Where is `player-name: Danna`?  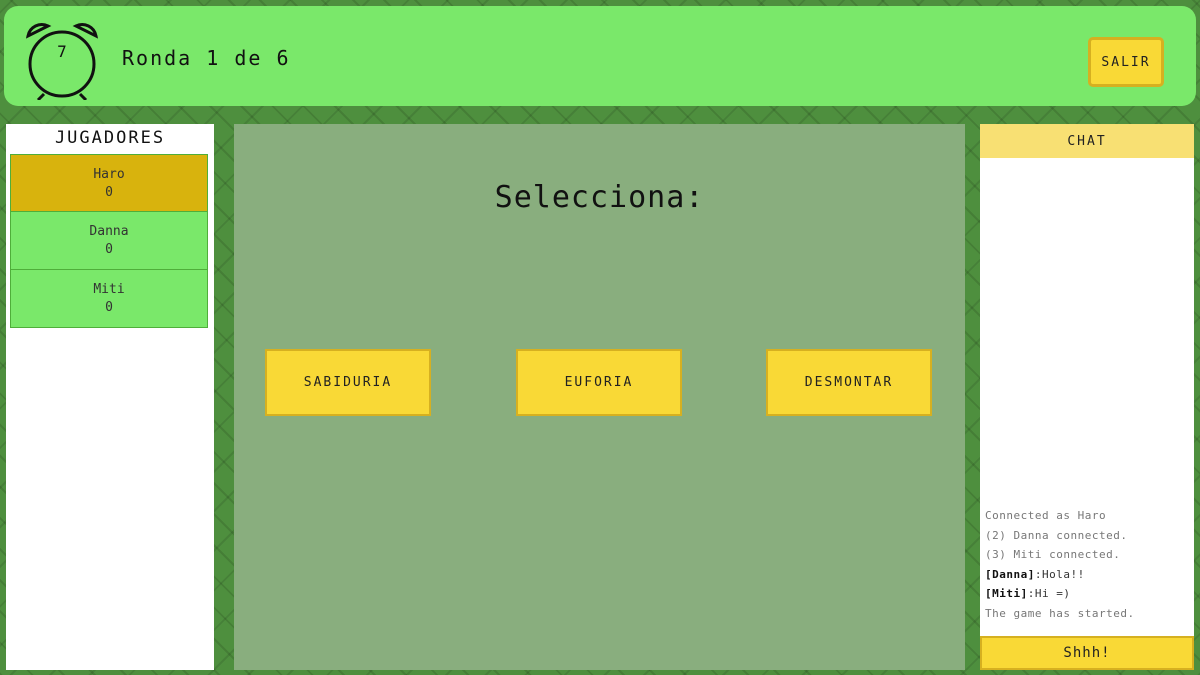 player-name: Danna is located at coordinates (109, 231).